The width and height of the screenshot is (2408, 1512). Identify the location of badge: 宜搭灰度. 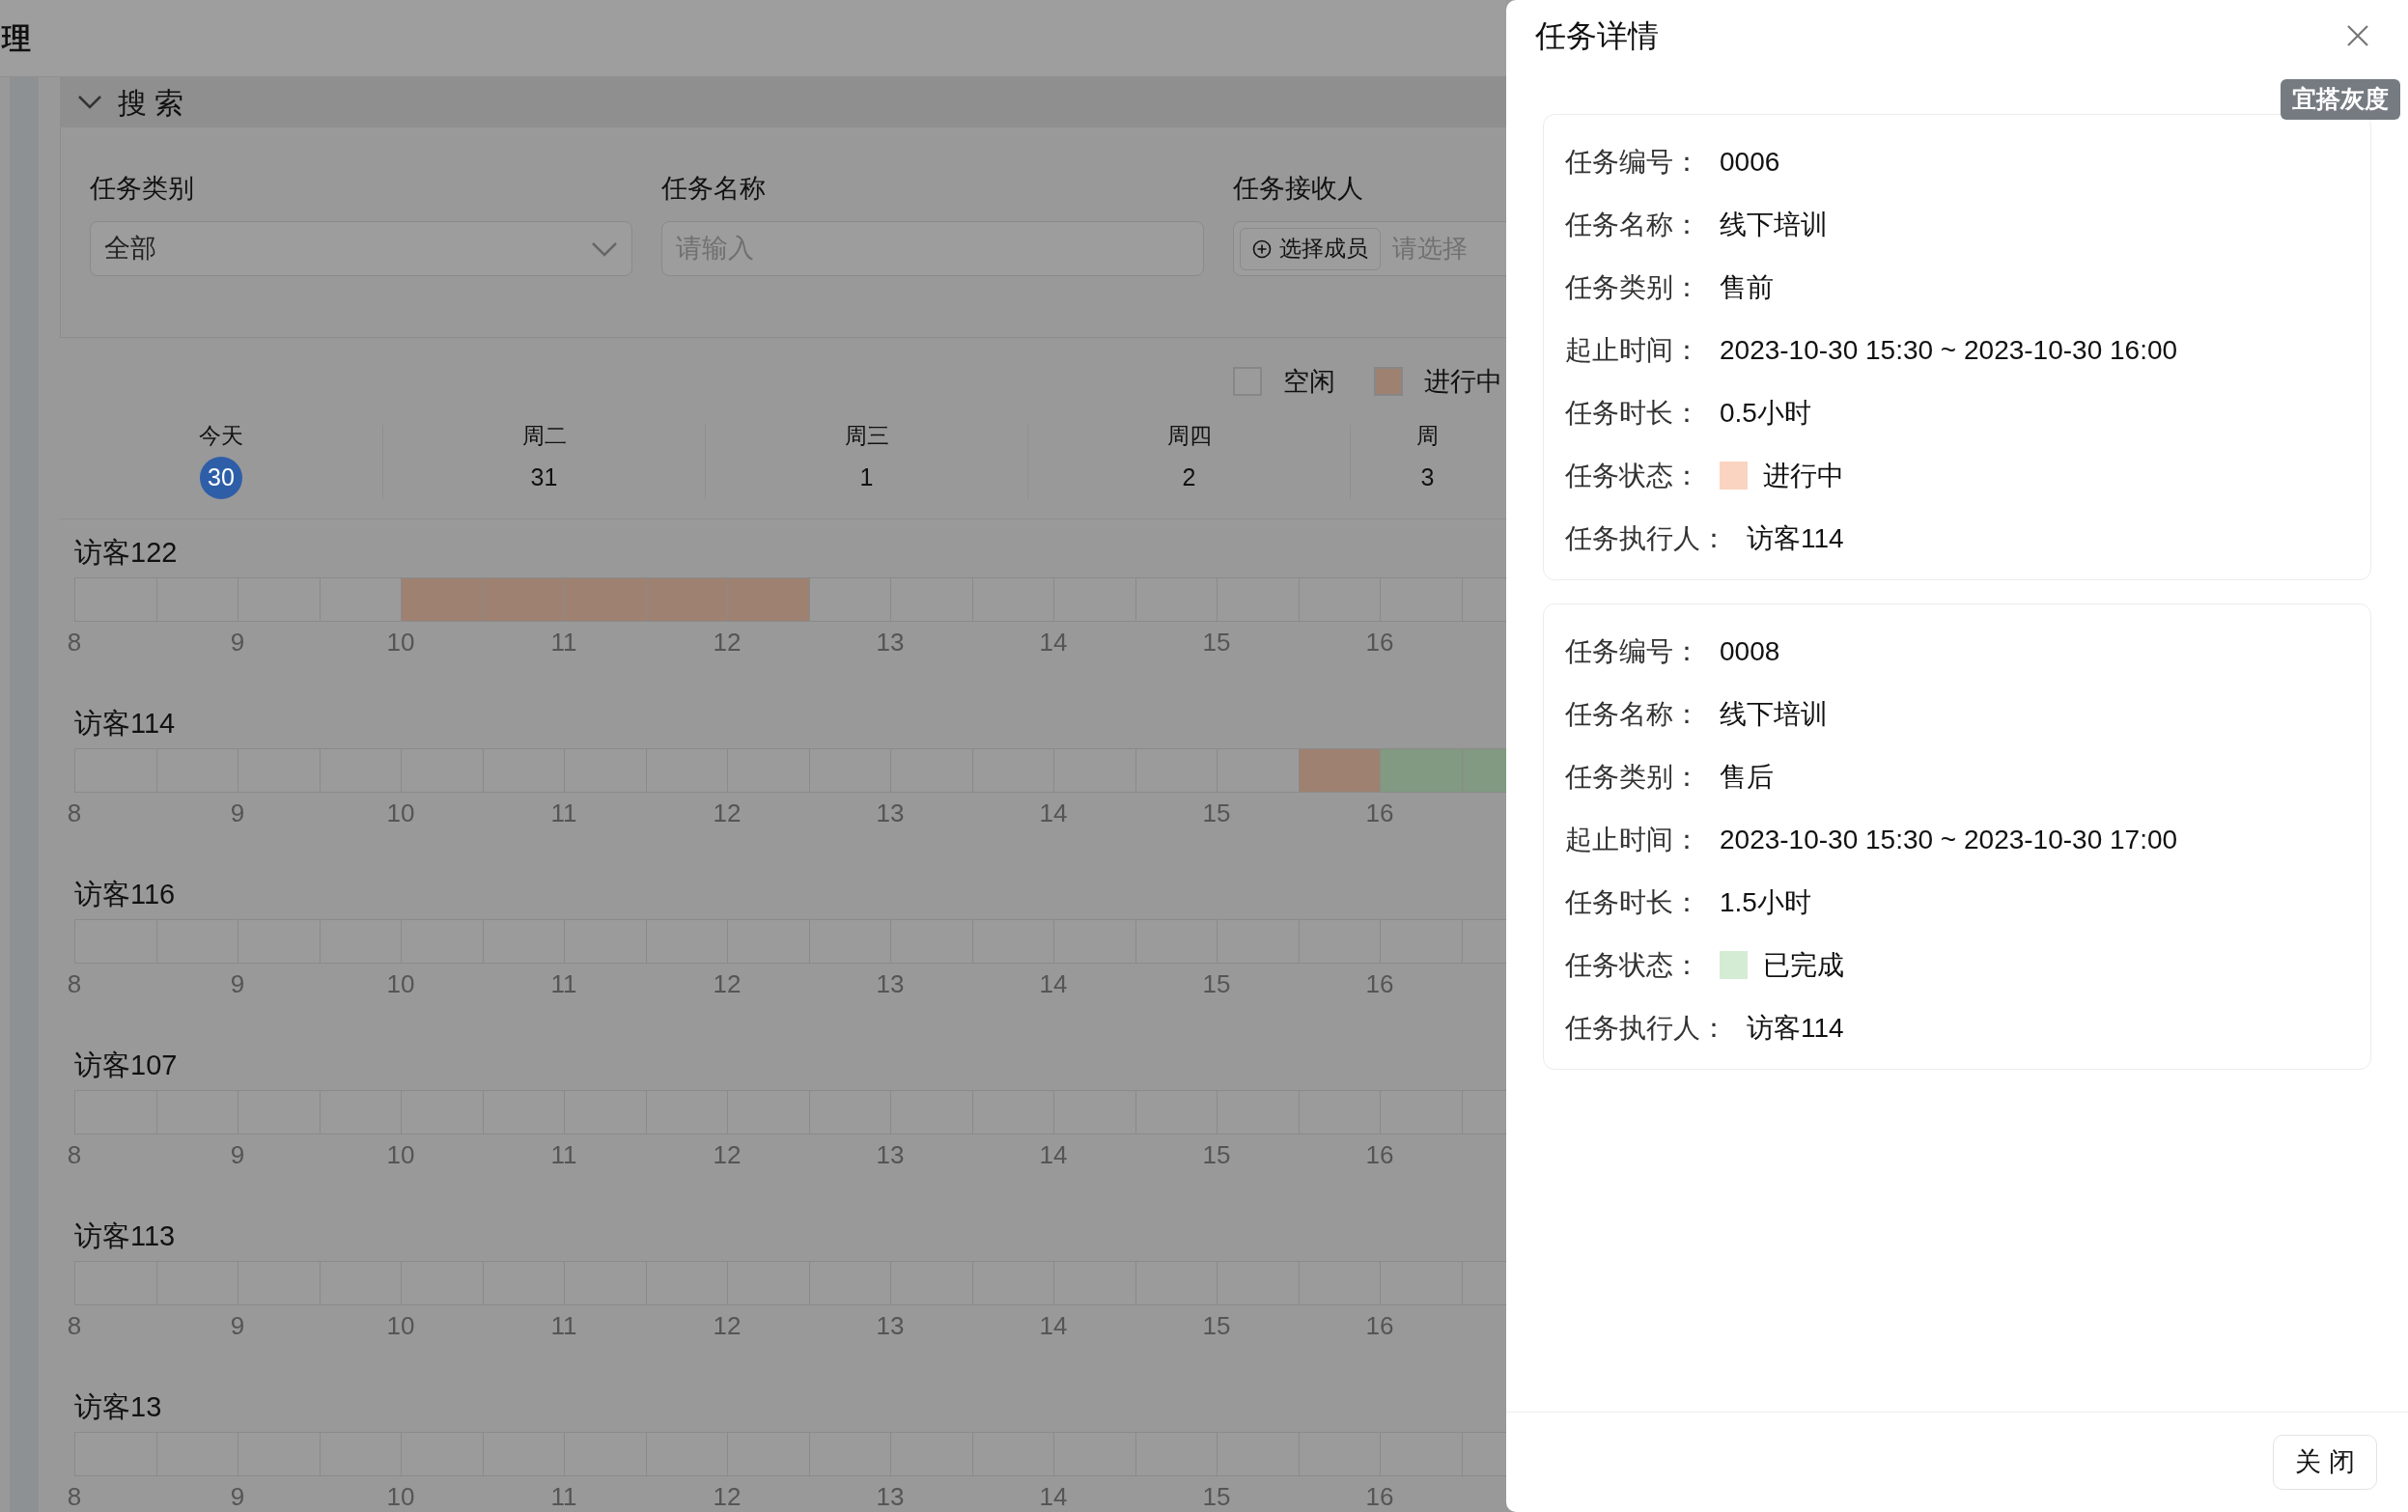
(2340, 100).